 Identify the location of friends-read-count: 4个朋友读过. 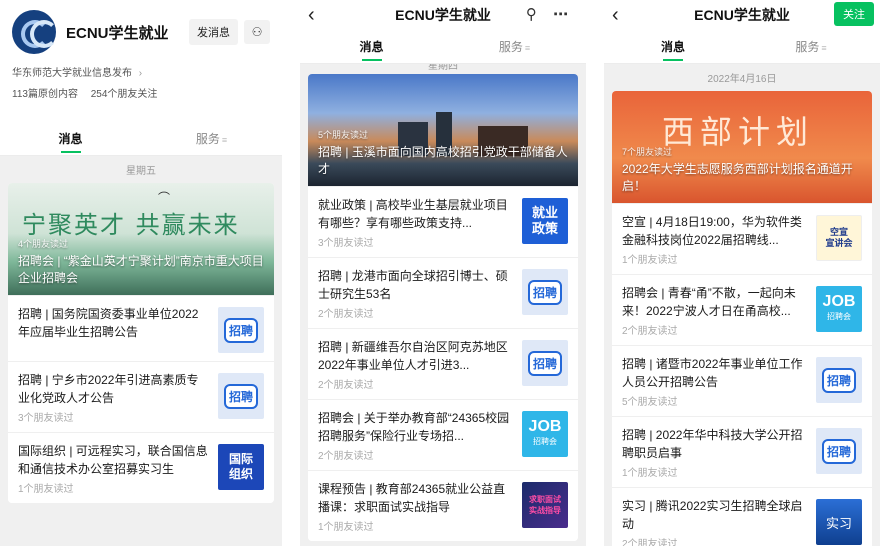
(43, 244).